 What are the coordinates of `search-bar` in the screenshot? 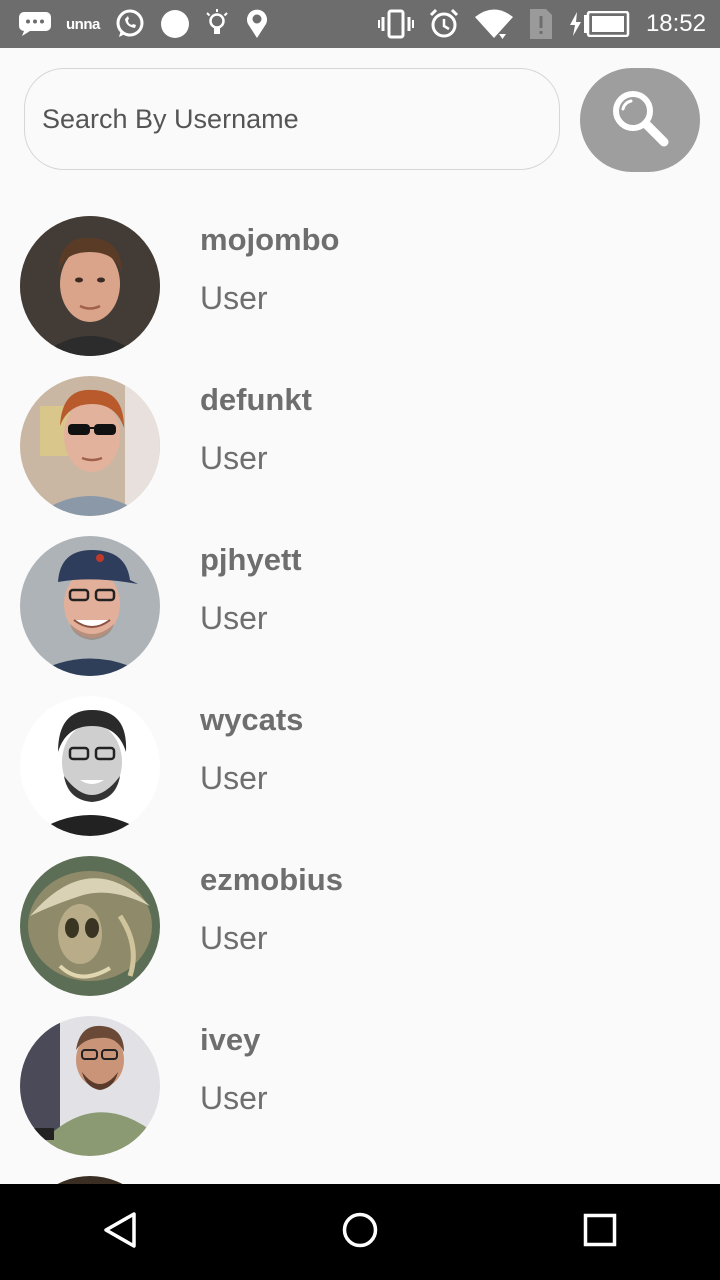 It's located at (362, 120).